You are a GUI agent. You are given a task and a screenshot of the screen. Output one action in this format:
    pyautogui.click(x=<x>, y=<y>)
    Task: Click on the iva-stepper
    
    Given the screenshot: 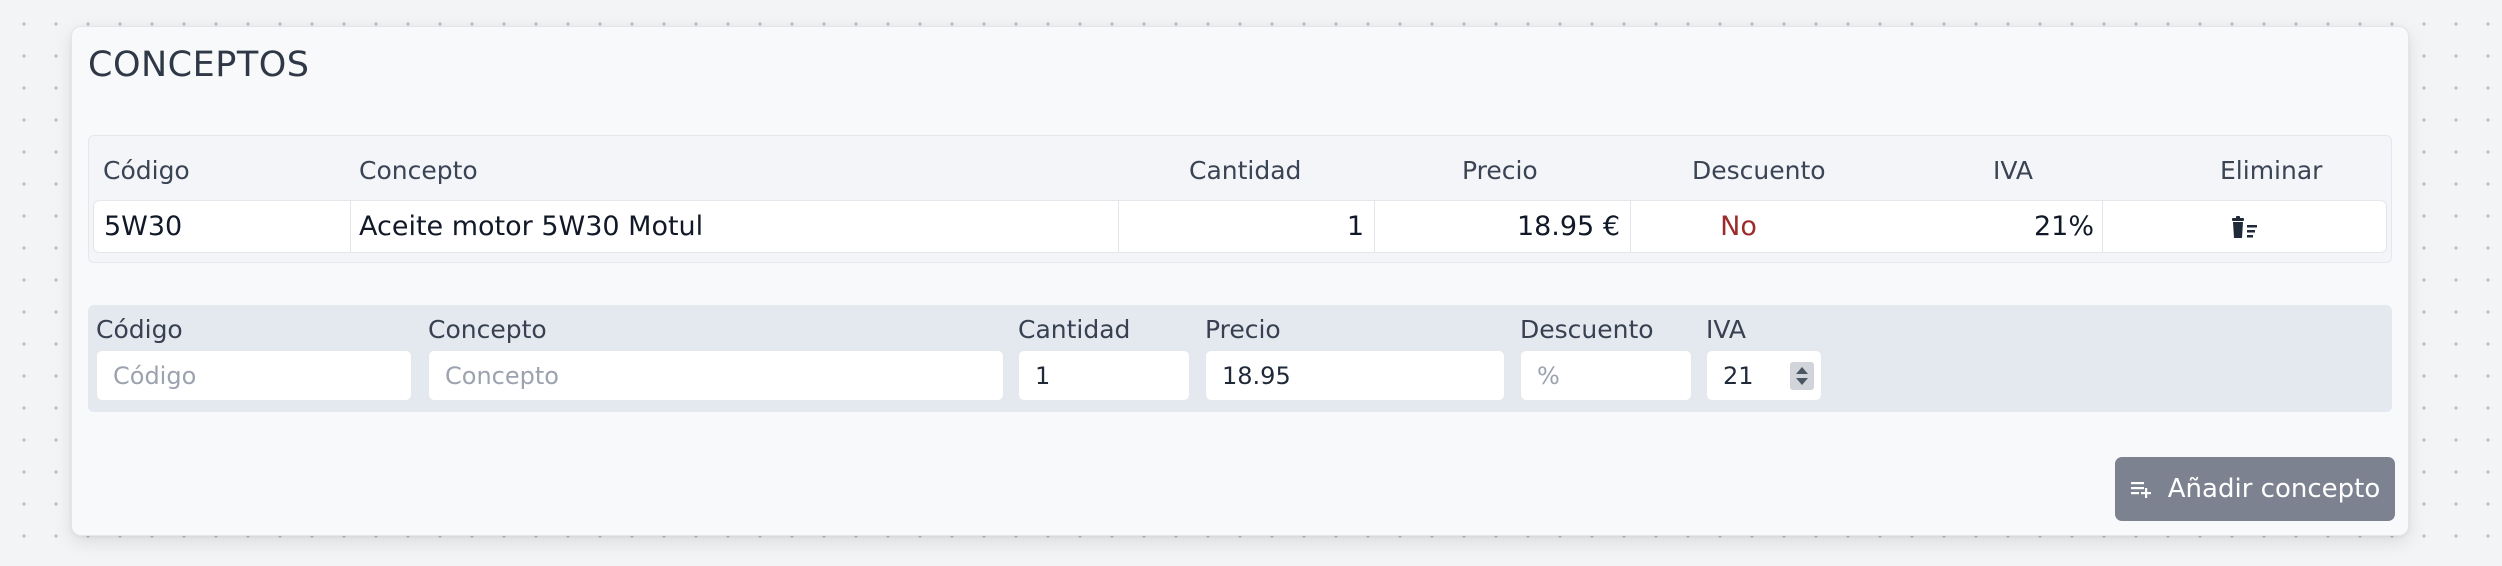 What is the action you would take?
    pyautogui.click(x=1802, y=376)
    